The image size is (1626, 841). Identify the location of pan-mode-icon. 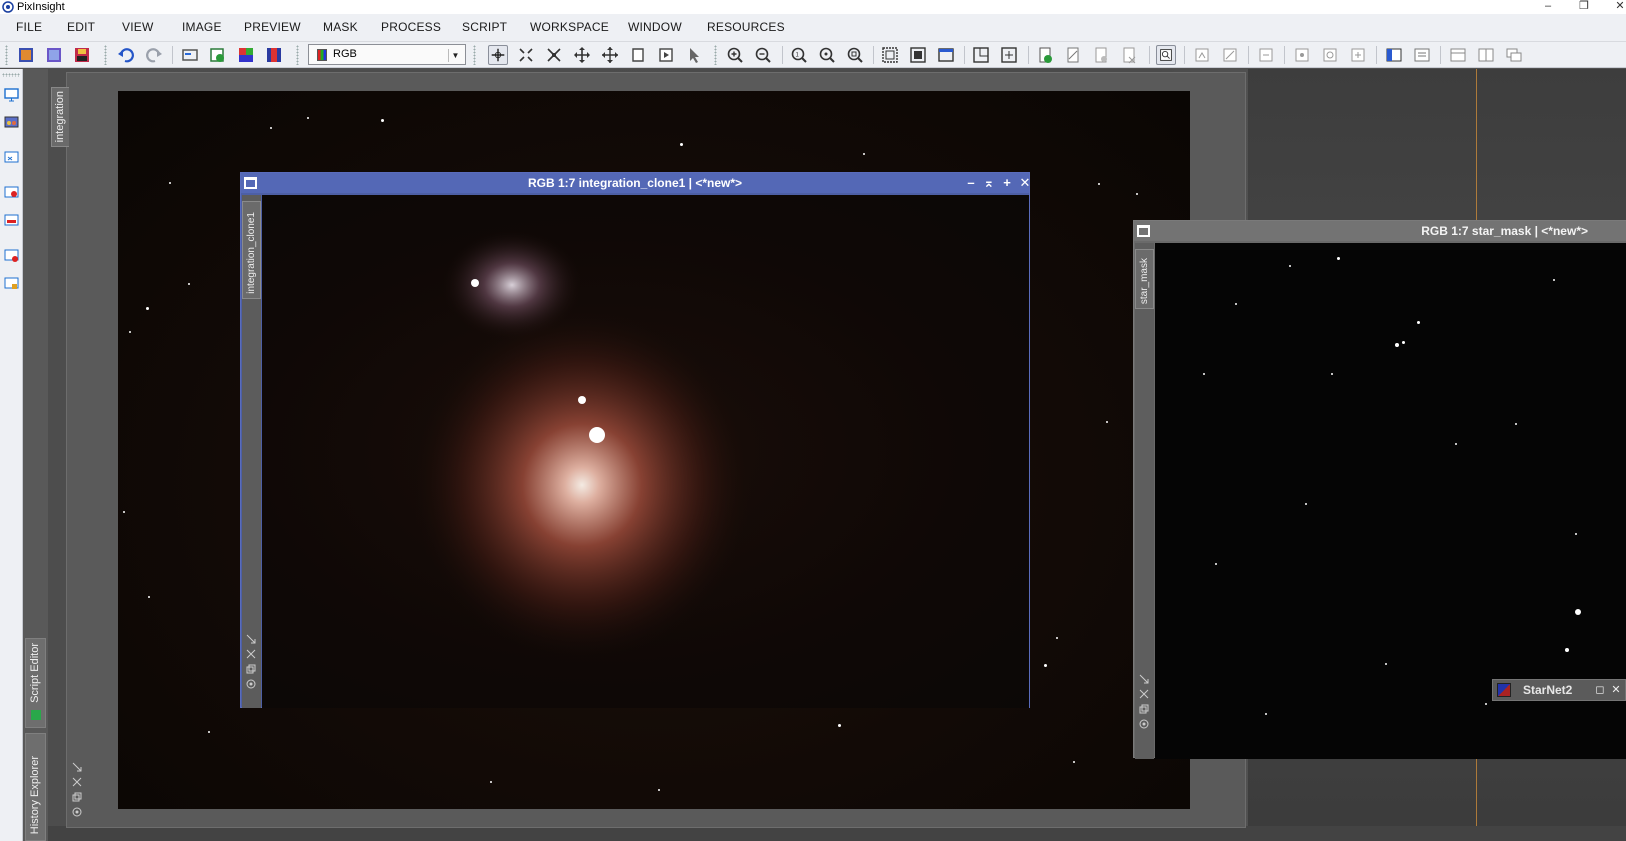
(498, 55).